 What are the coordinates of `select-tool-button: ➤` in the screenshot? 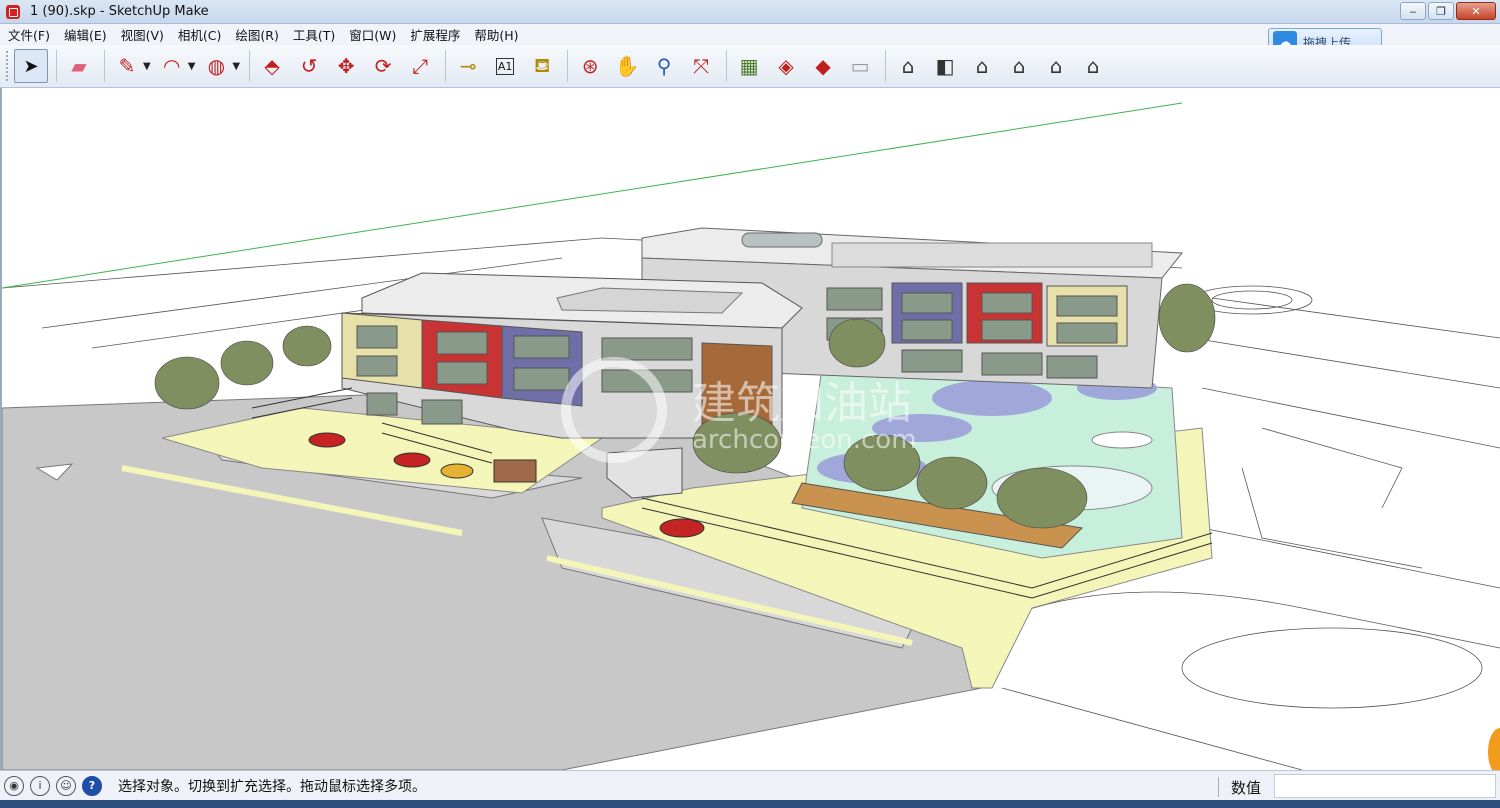 It's located at (31, 66).